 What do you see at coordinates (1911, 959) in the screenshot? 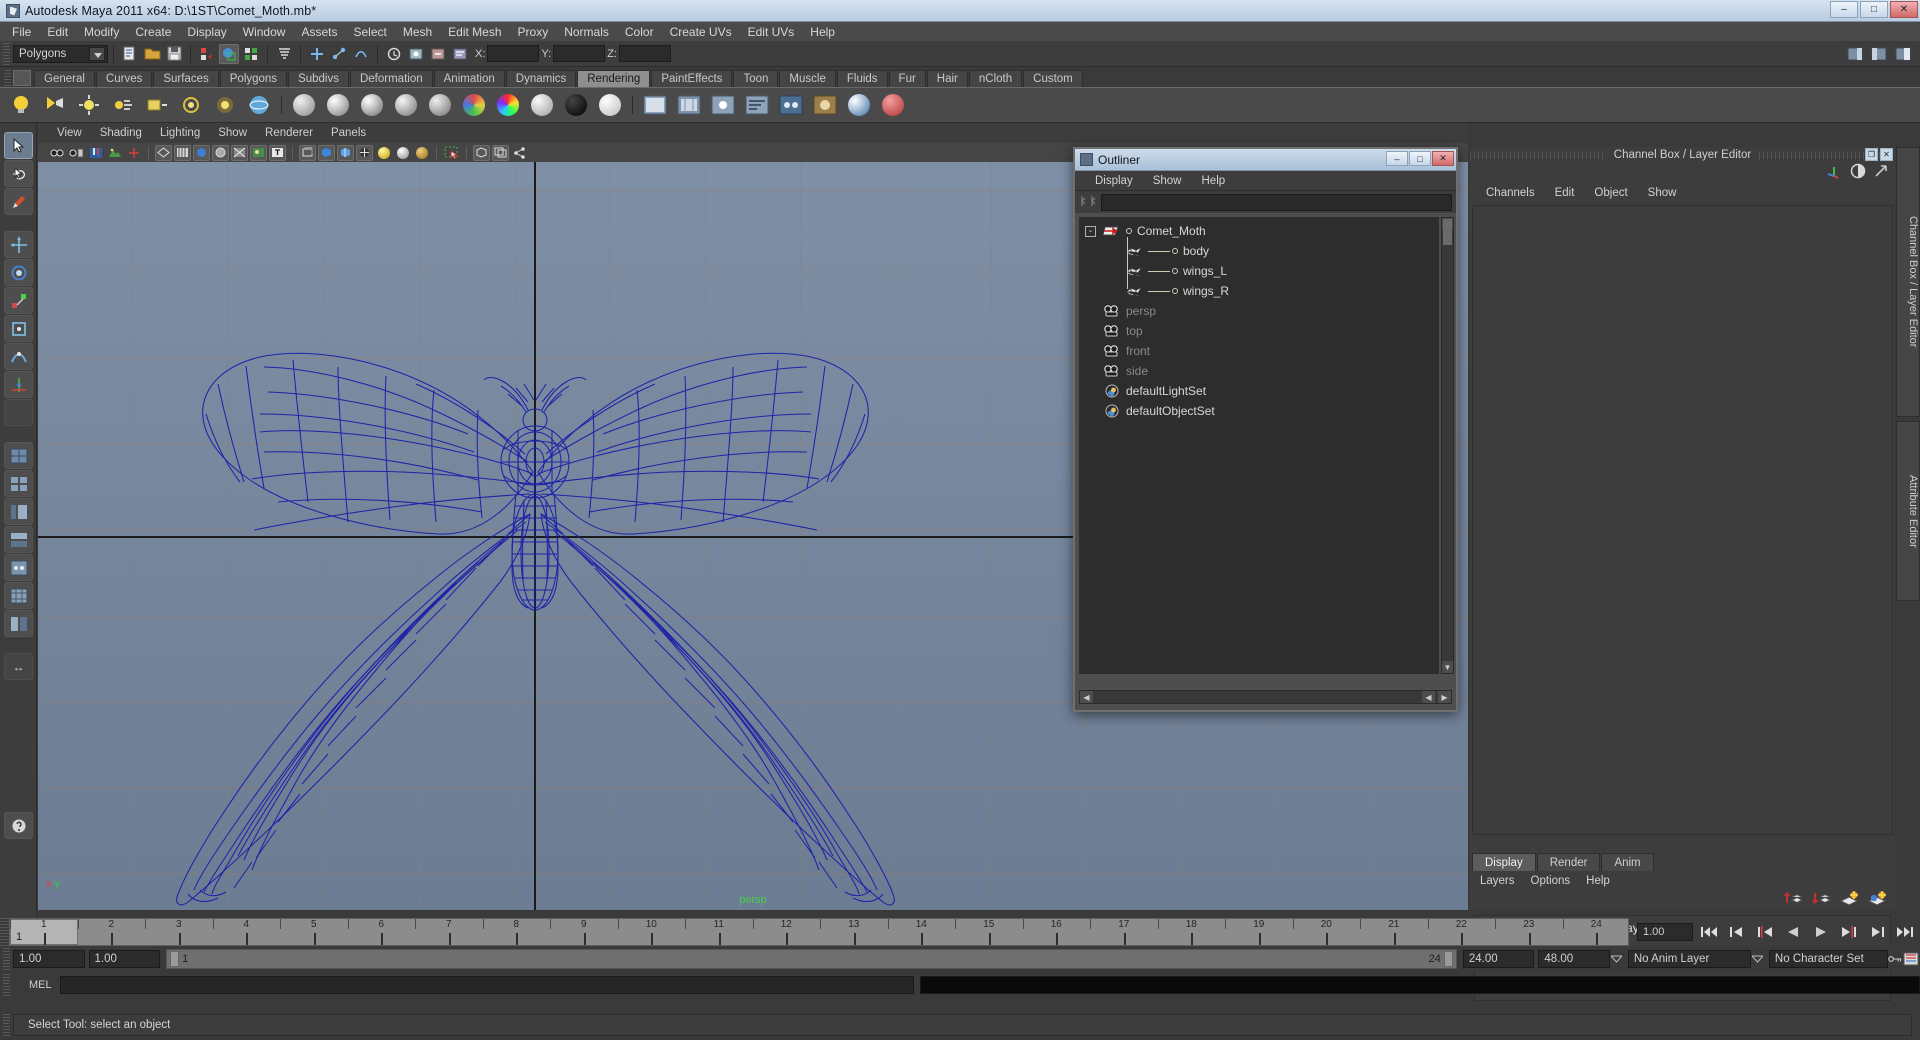
I see `animation-preferences-icon` at bounding box center [1911, 959].